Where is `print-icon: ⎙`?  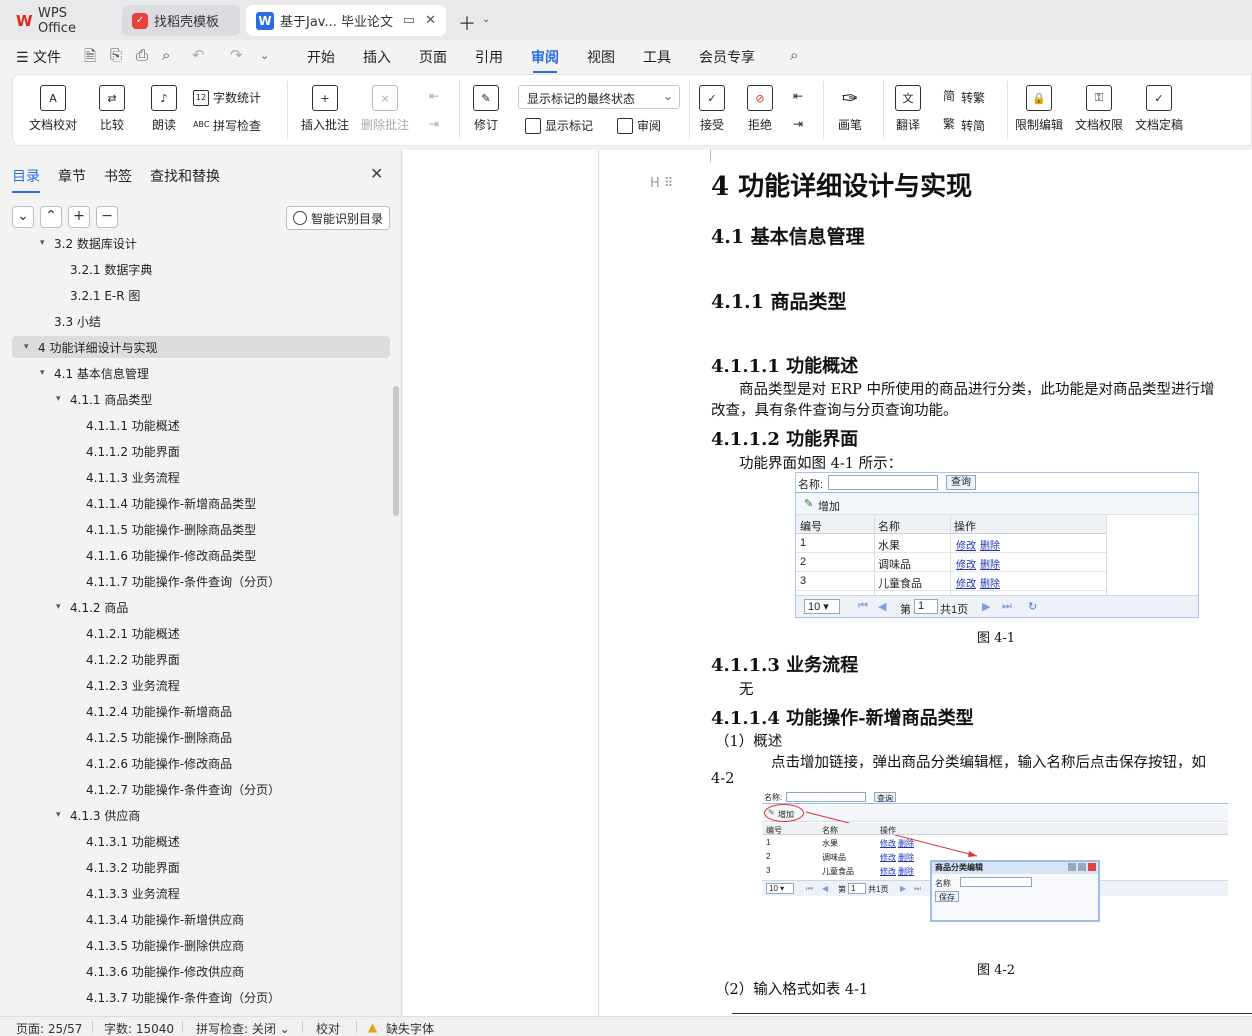 print-icon: ⎙ is located at coordinates (142, 55).